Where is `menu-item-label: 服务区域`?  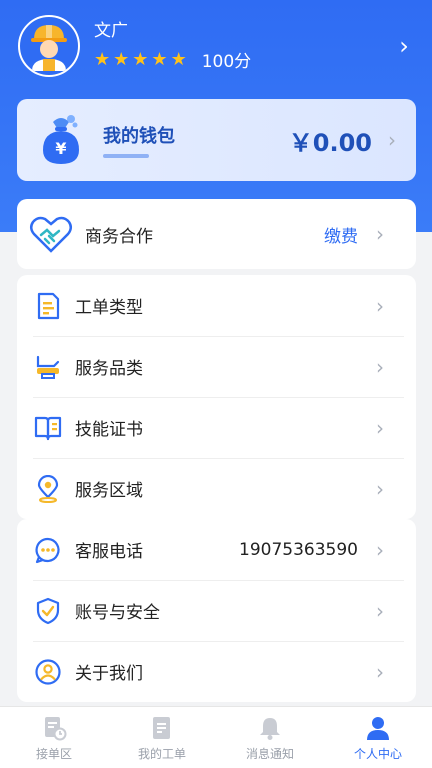 menu-item-label: 服务区域 is located at coordinates (109, 491).